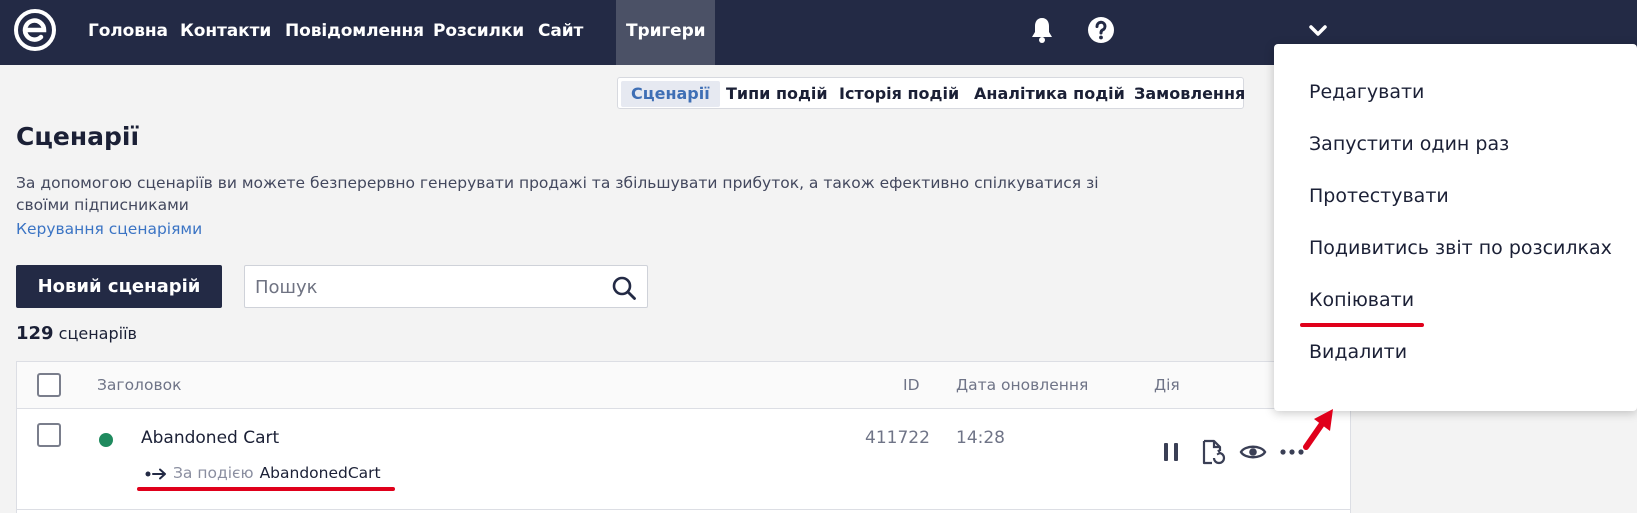 The image size is (1637, 513). What do you see at coordinates (478, 32) in the screenshot?
I see `nav-item-campaigns: Розсилки` at bounding box center [478, 32].